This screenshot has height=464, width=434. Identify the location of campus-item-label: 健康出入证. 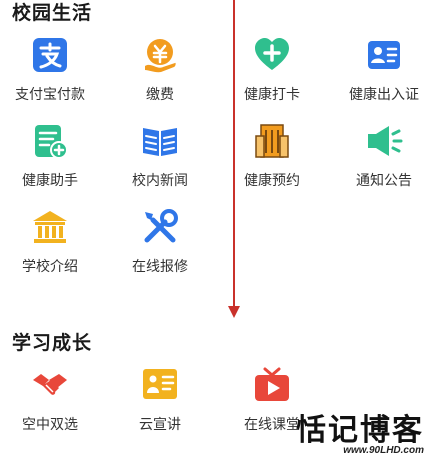
(384, 94).